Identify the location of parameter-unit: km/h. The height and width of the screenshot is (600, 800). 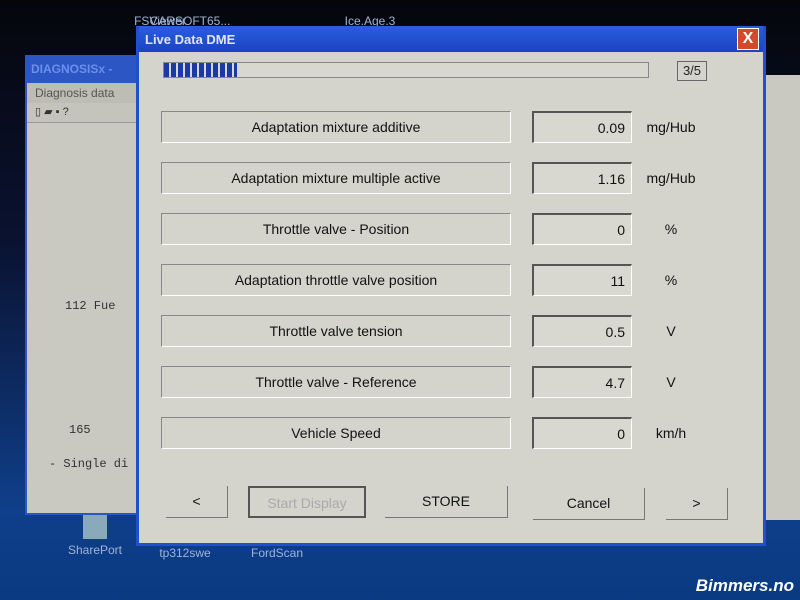
(671, 433).